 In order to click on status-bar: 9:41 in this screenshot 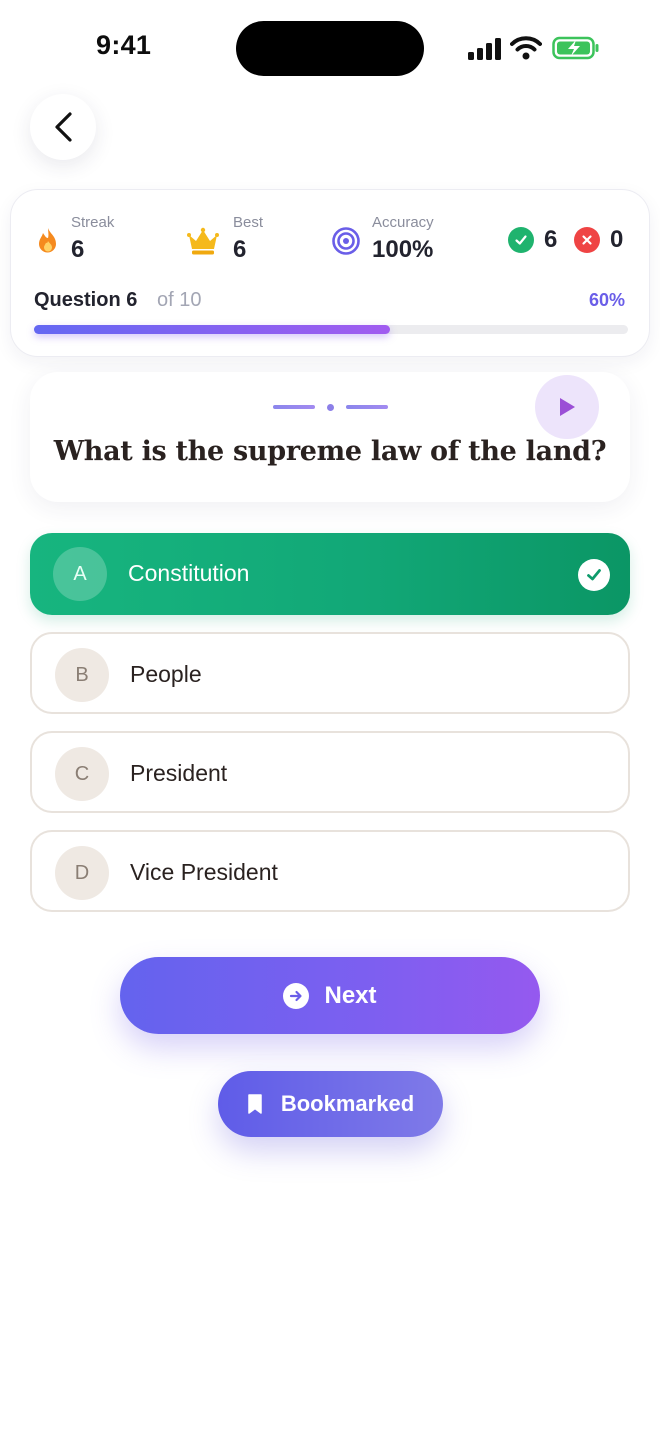, I will do `click(330, 48)`.